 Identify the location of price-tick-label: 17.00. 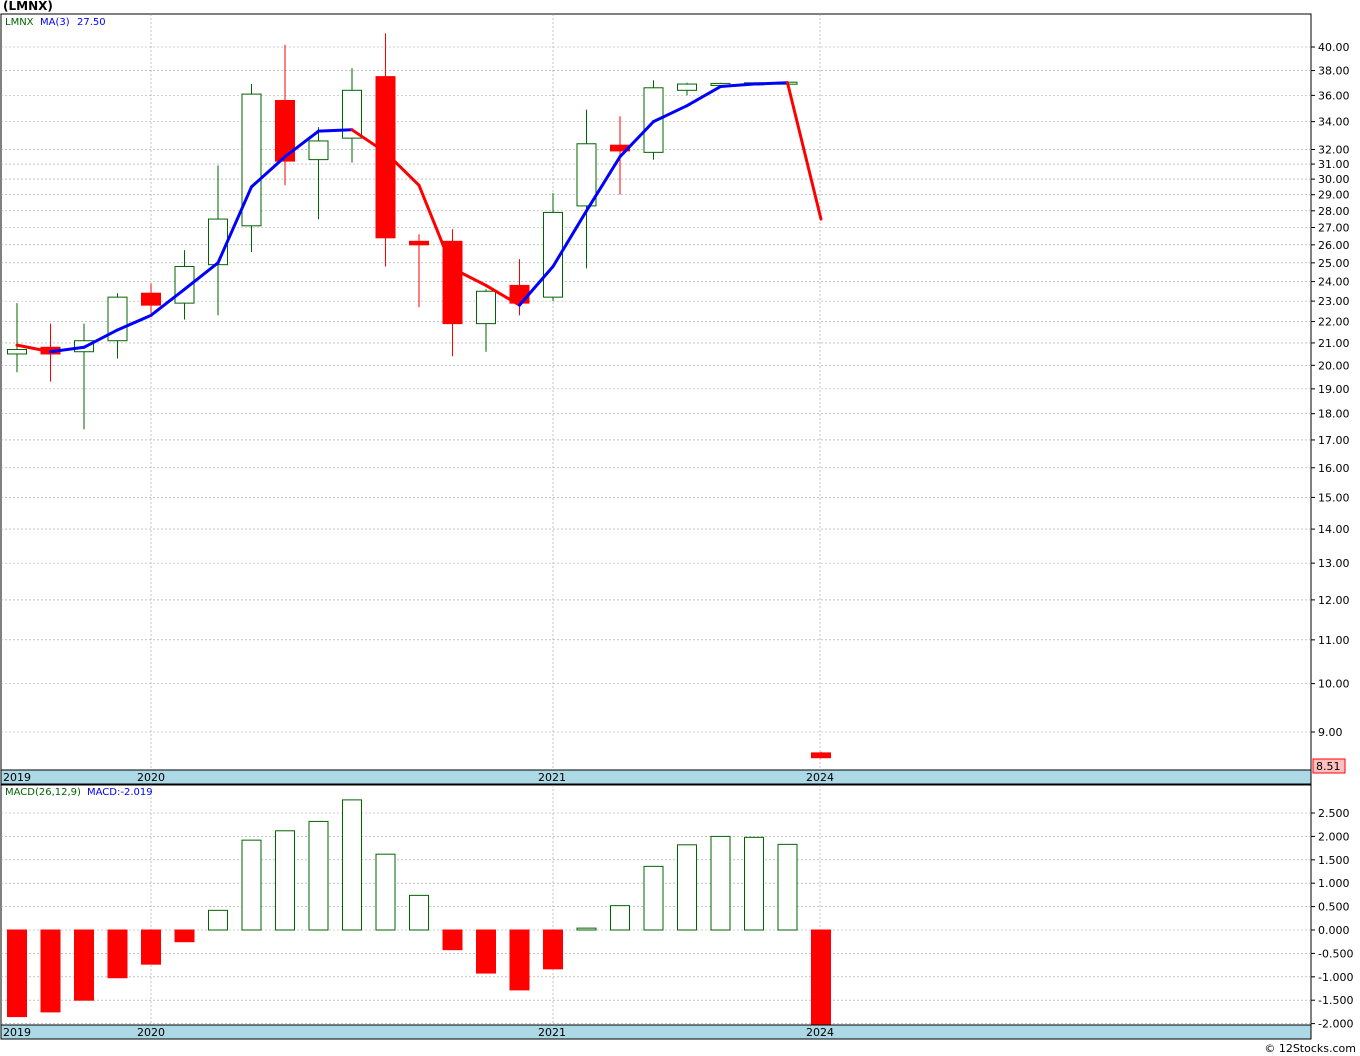
(1334, 440).